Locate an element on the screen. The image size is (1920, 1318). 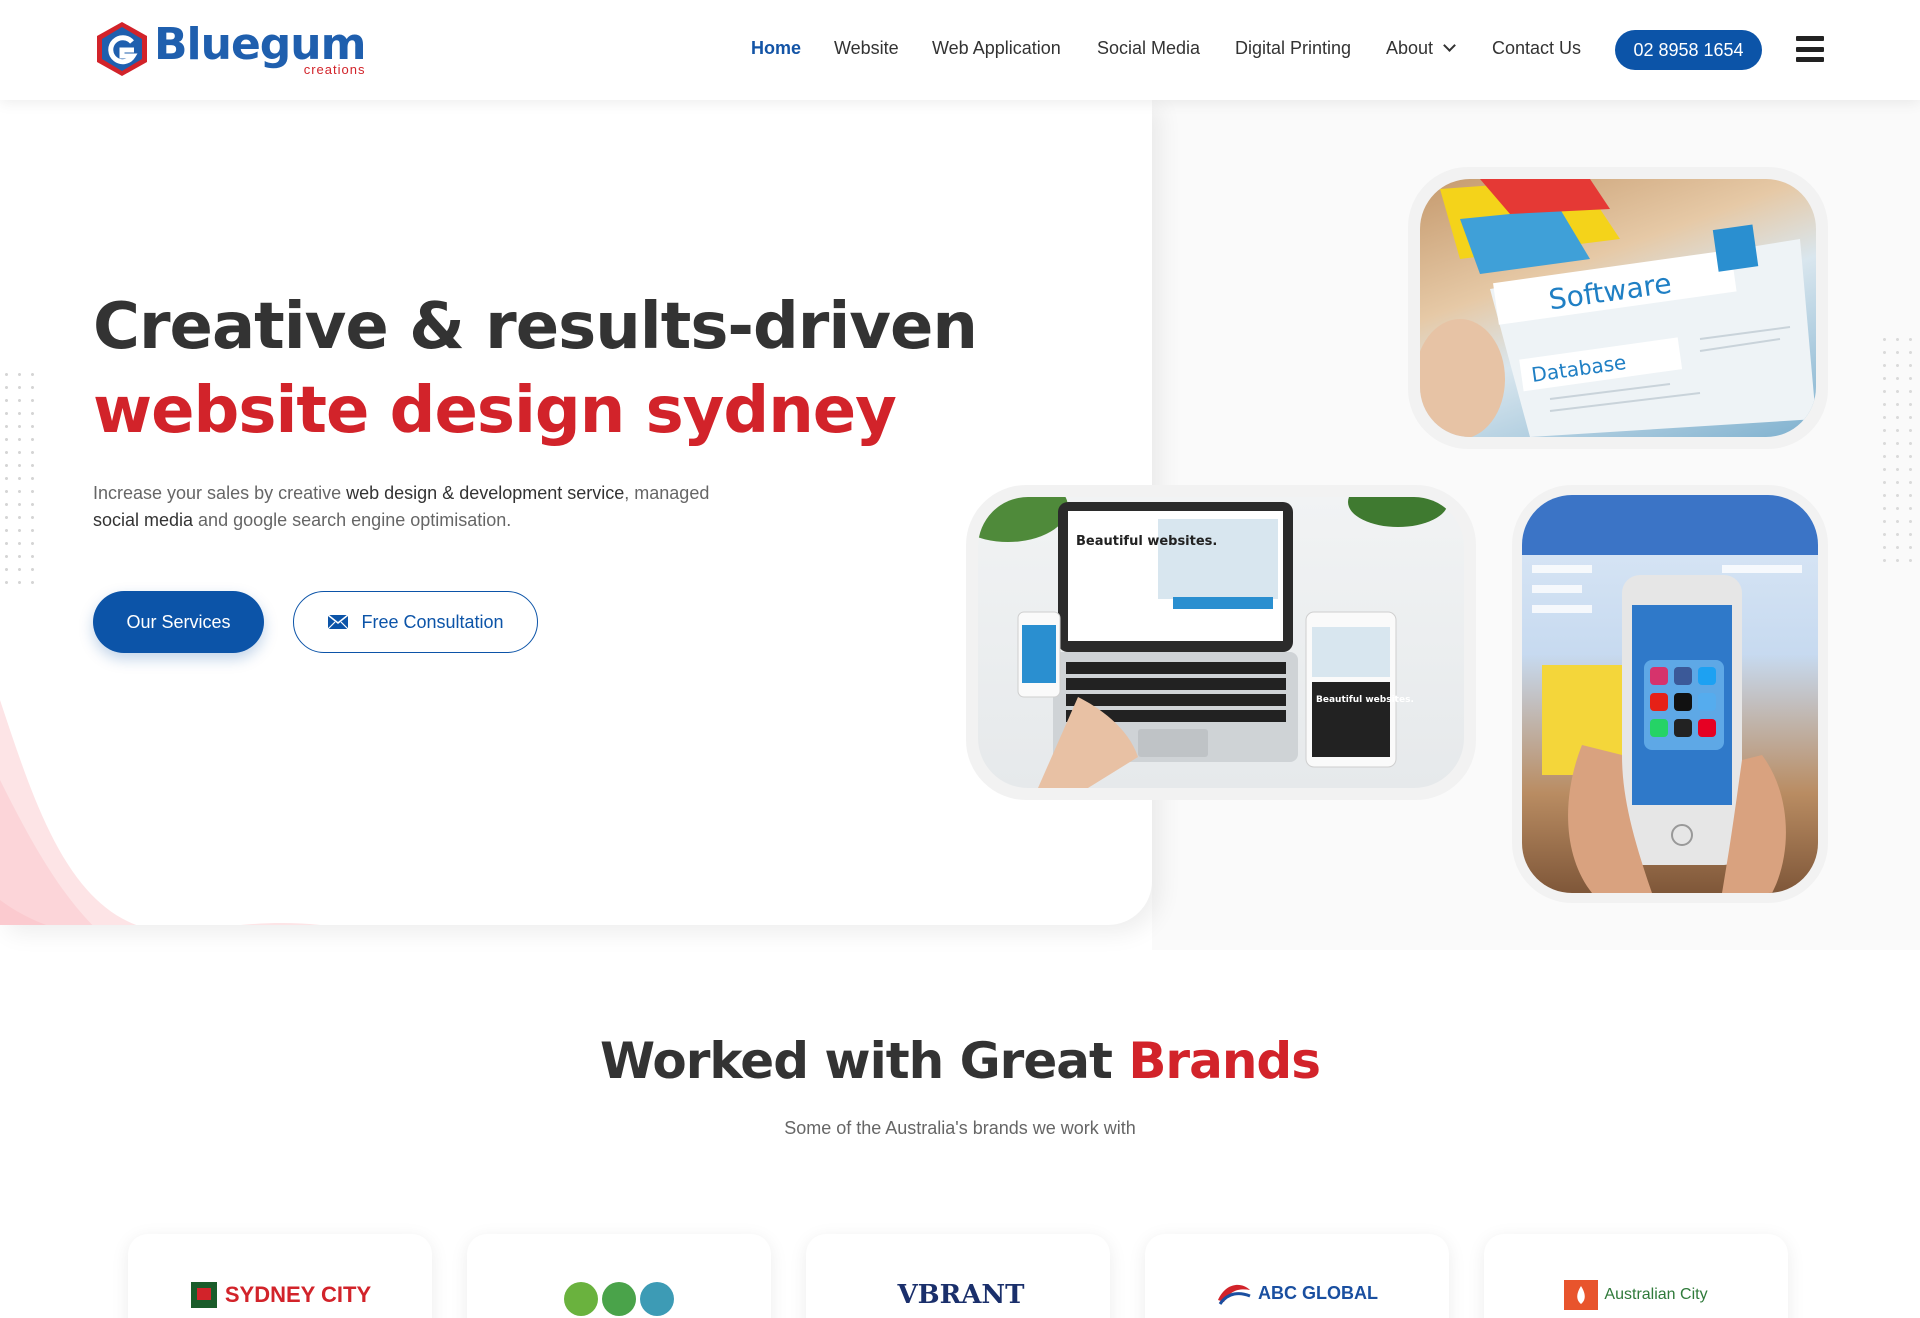
brand-logo-text: SYDNEY CITY is located at coordinates (298, 1294).